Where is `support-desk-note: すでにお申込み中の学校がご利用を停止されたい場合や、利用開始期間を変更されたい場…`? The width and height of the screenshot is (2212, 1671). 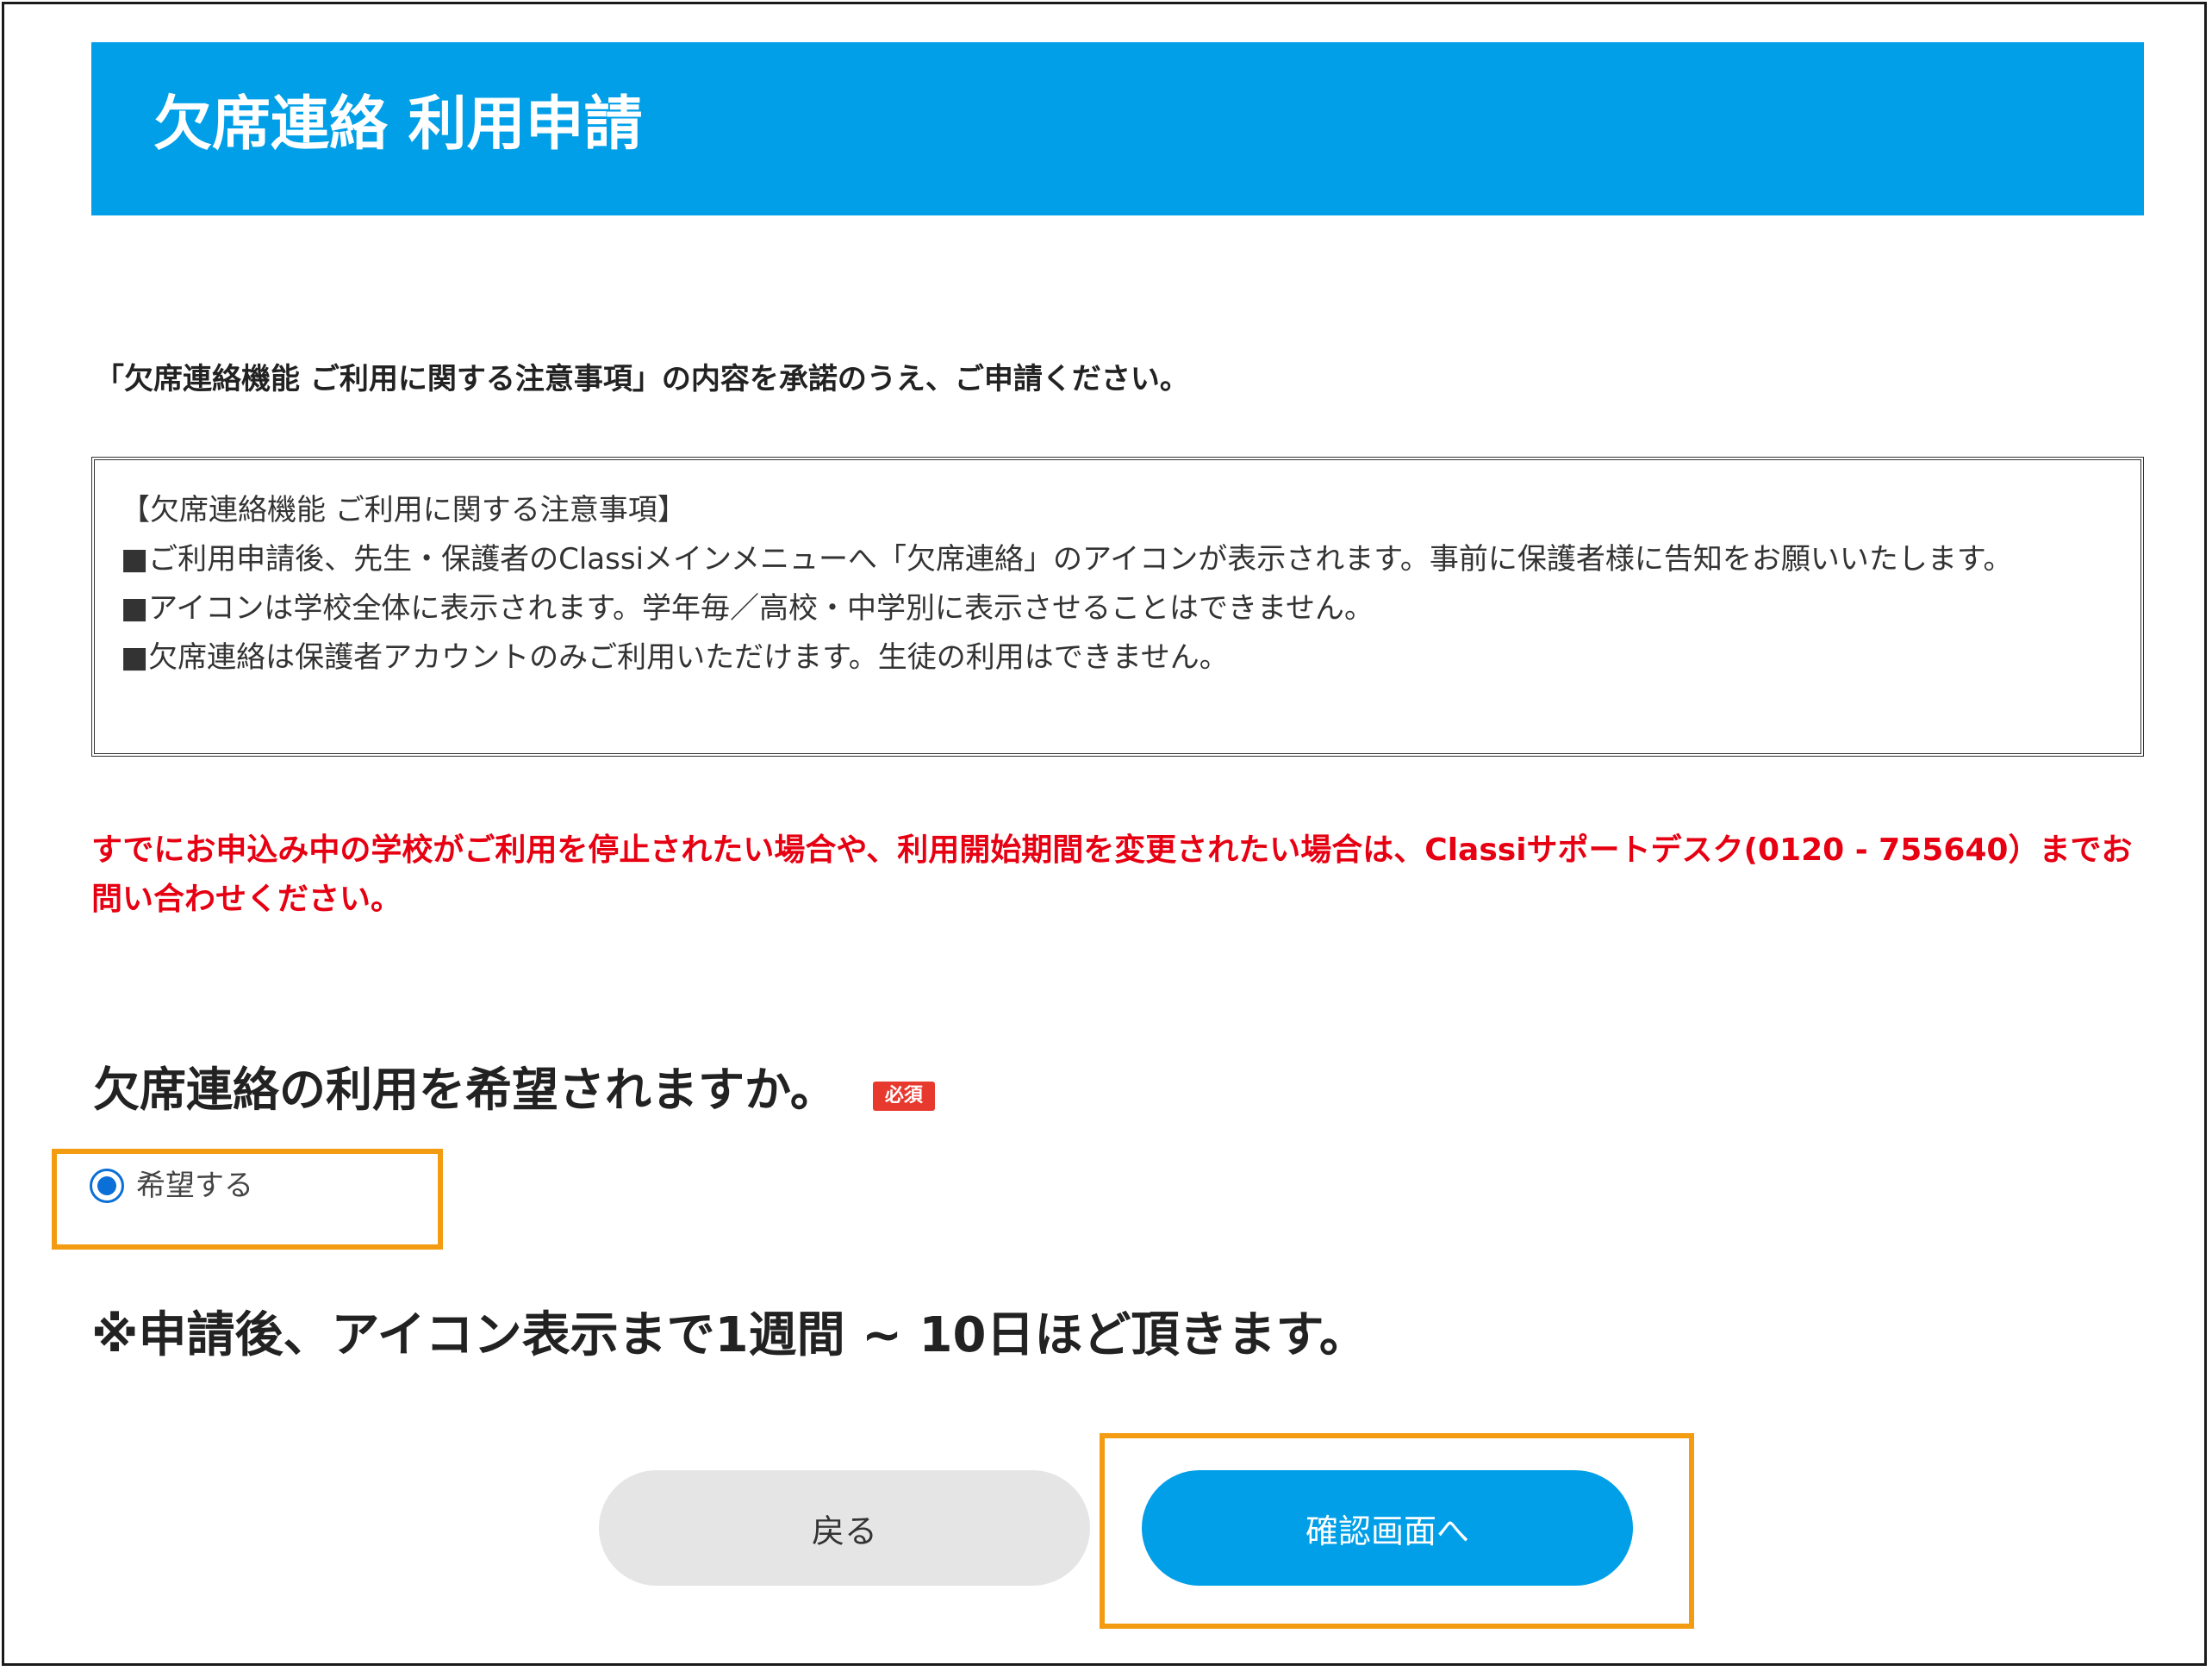
support-desk-note: すでにお申込み中の学校がご利用を停止されたい場合や、利用開始期間を変更されたい場… is located at coordinates (1112, 874).